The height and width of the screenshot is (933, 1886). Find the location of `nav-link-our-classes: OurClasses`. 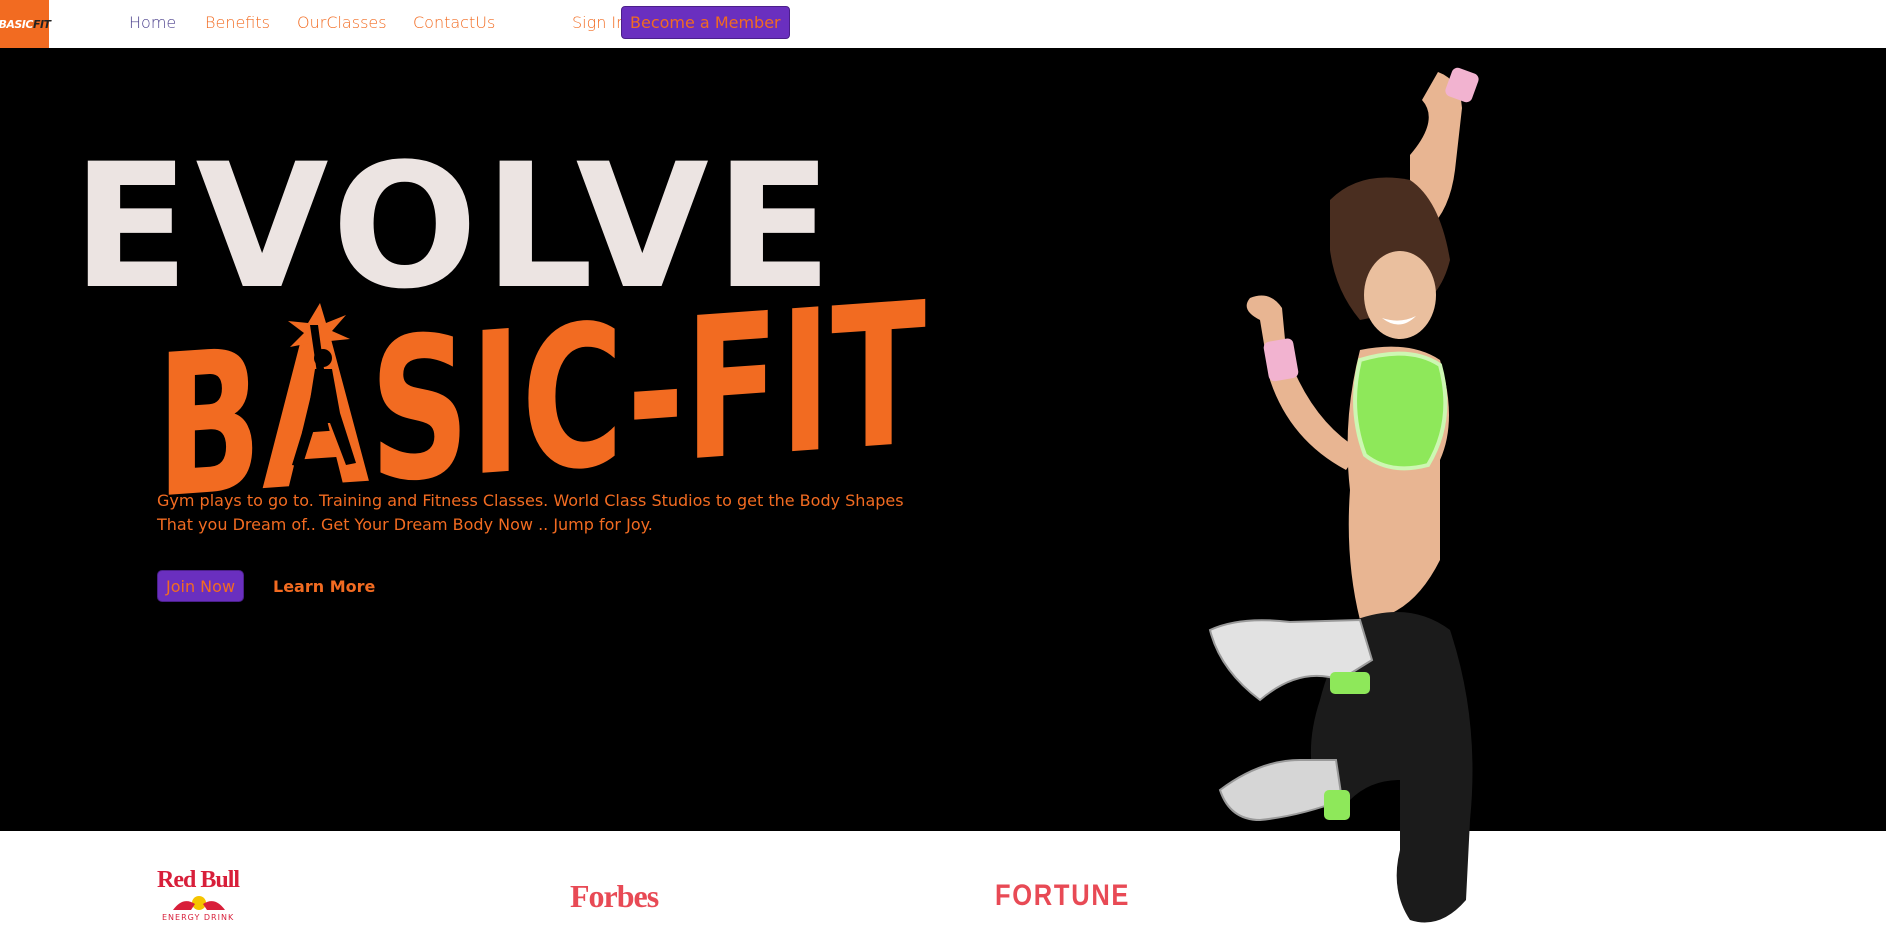

nav-link-our-classes: OurClasses is located at coordinates (342, 22).